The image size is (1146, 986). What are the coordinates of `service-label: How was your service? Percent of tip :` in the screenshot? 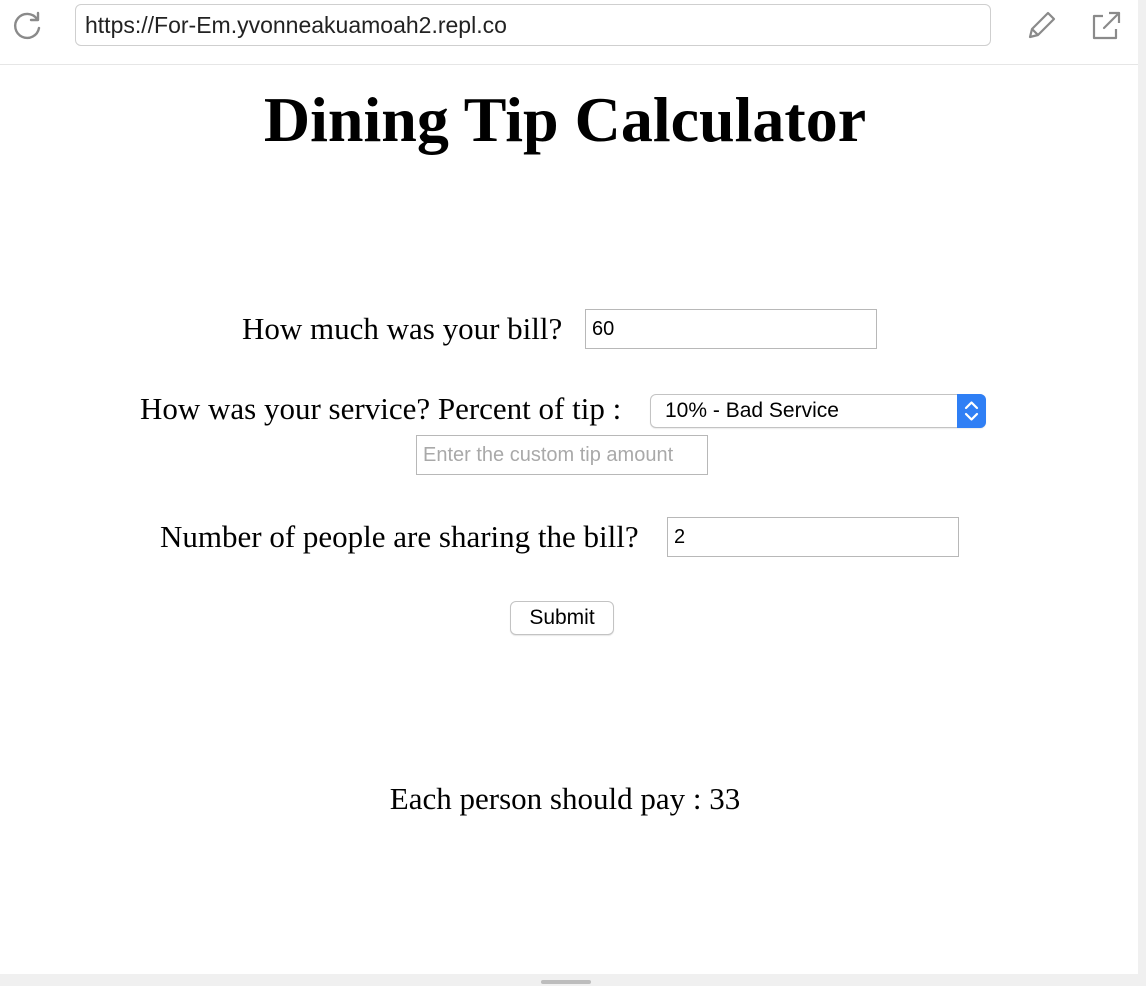 It's located at (381, 408).